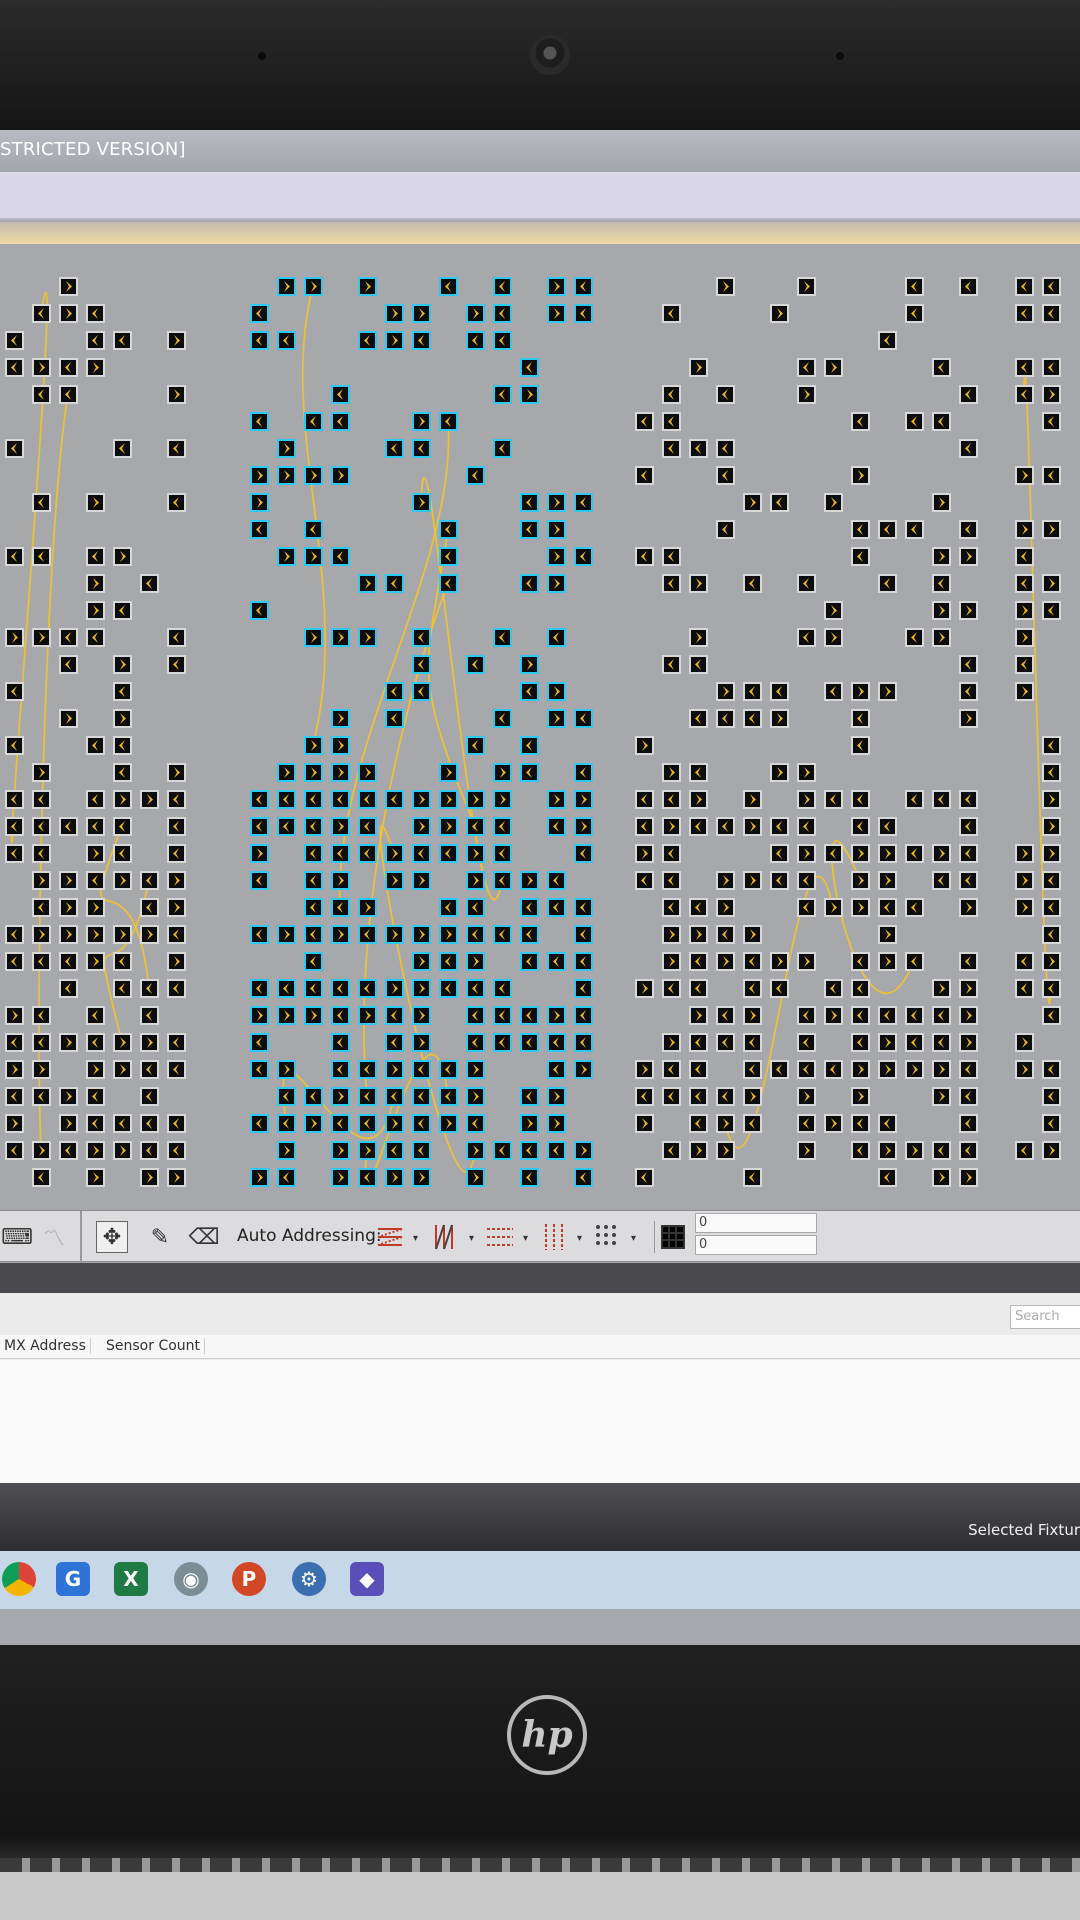  Describe the element at coordinates (396, 1237) in the screenshot. I see `zigzag-rows-icon: ▾` at that location.